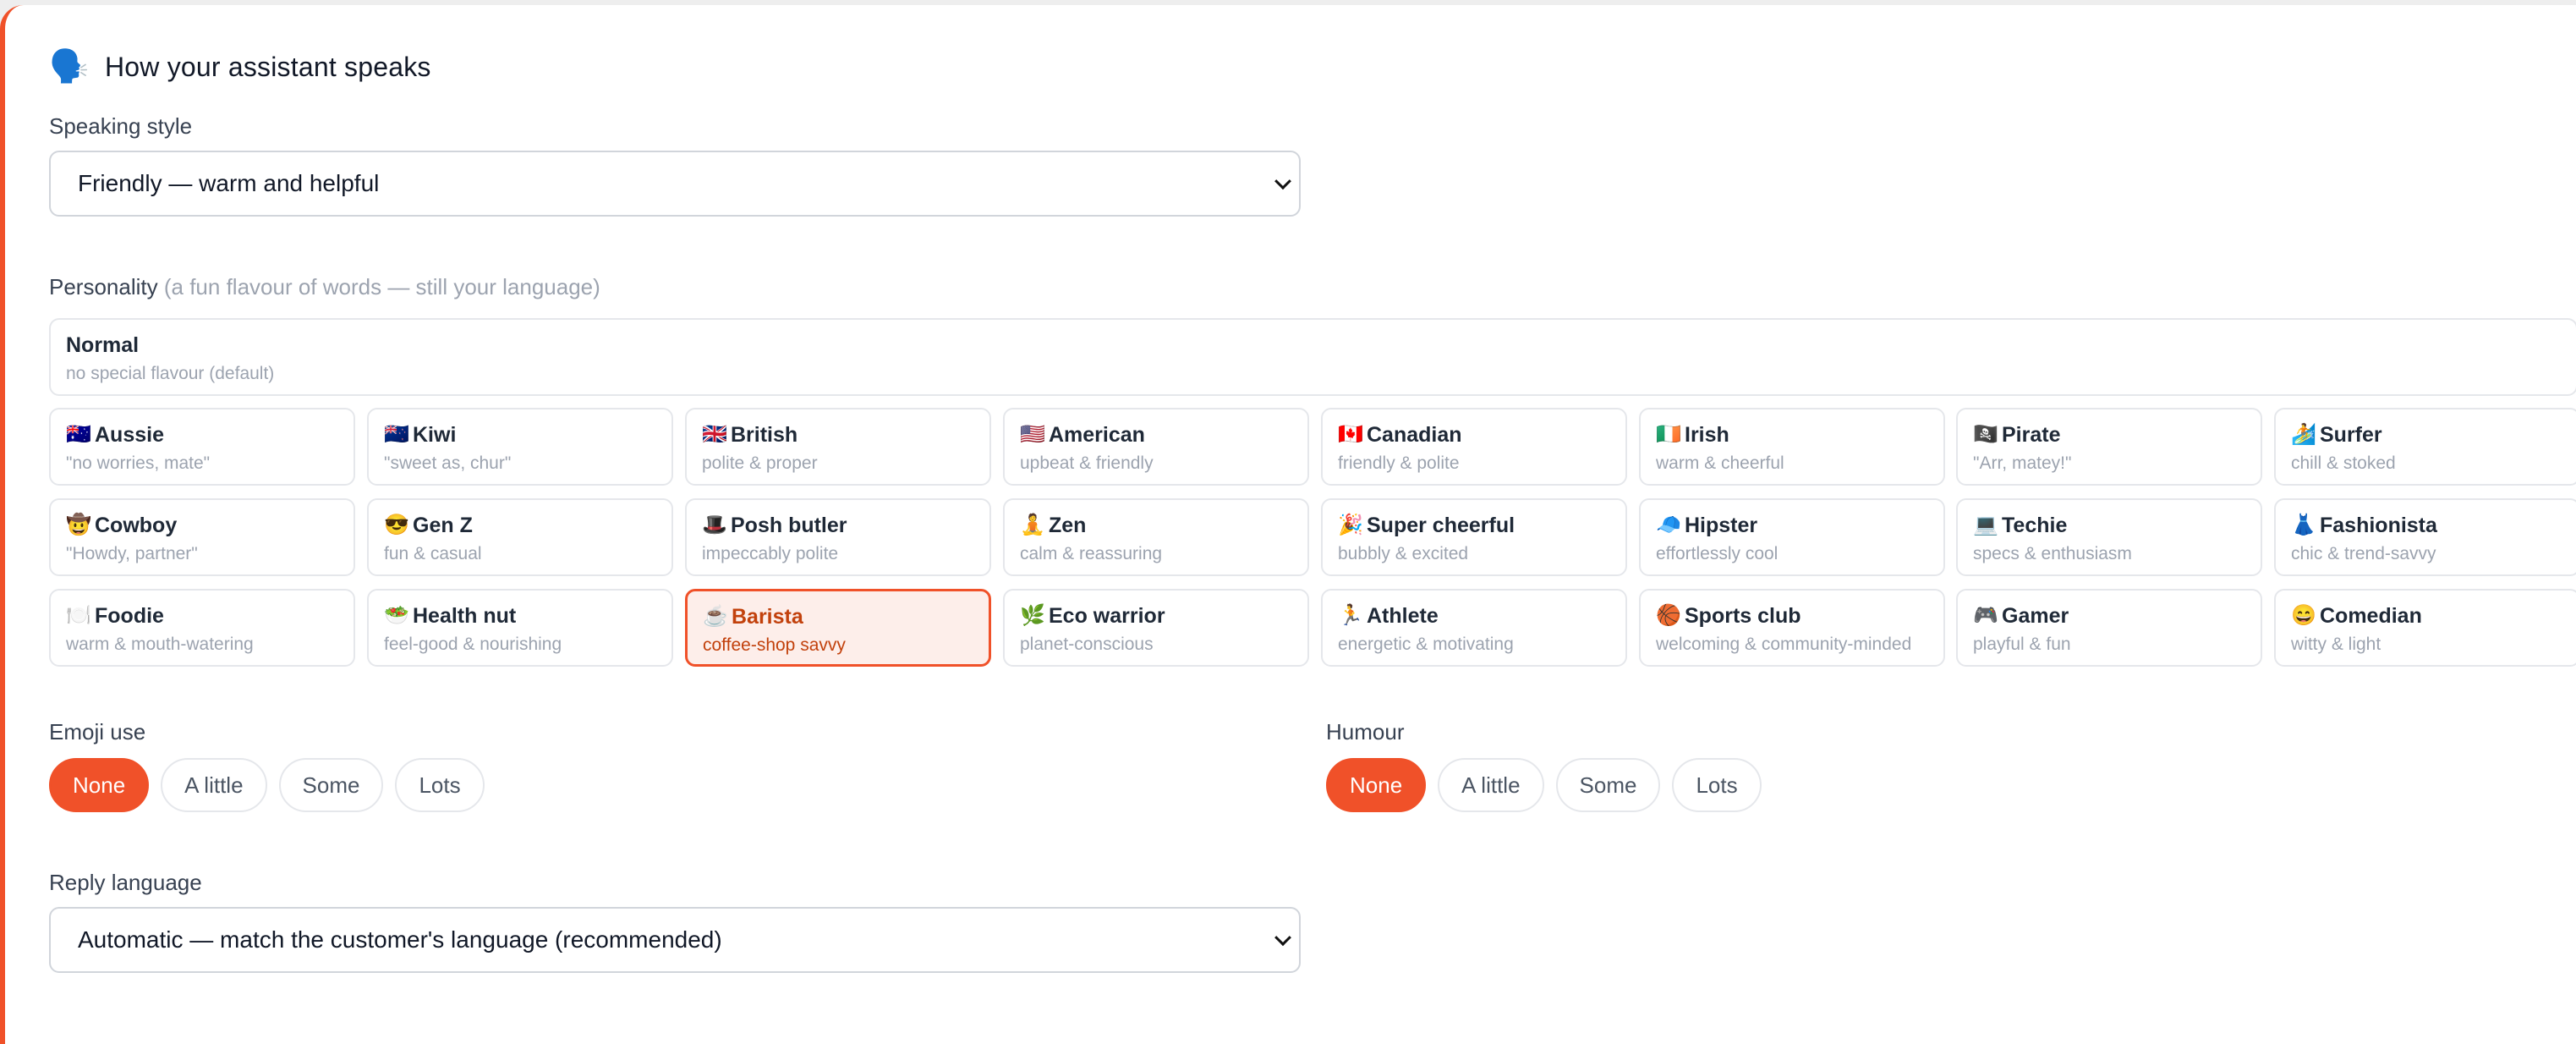 The width and height of the screenshot is (2576, 1044). Describe the element at coordinates (2425, 537) in the screenshot. I see `personality-option-fashionista: 👗 Fashionista chic & trend-savvy` at that location.